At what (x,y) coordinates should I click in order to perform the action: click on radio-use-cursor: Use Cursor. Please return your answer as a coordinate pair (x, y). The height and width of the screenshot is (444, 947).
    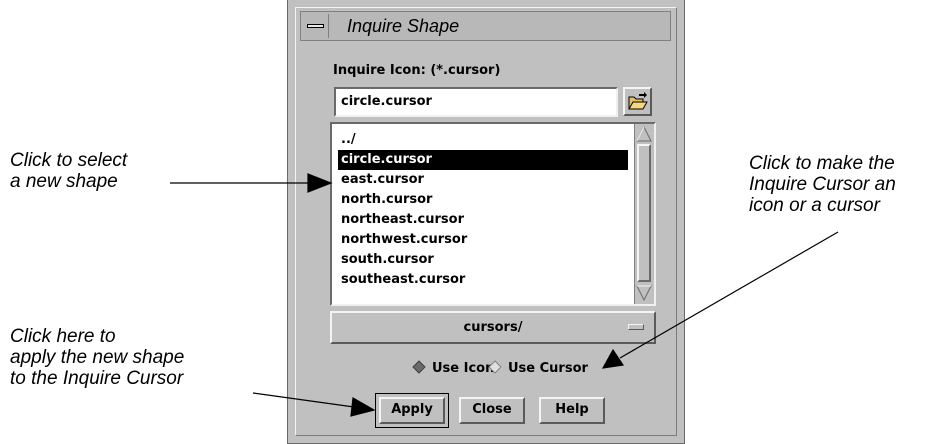
    Looking at the image, I should click on (538, 369).